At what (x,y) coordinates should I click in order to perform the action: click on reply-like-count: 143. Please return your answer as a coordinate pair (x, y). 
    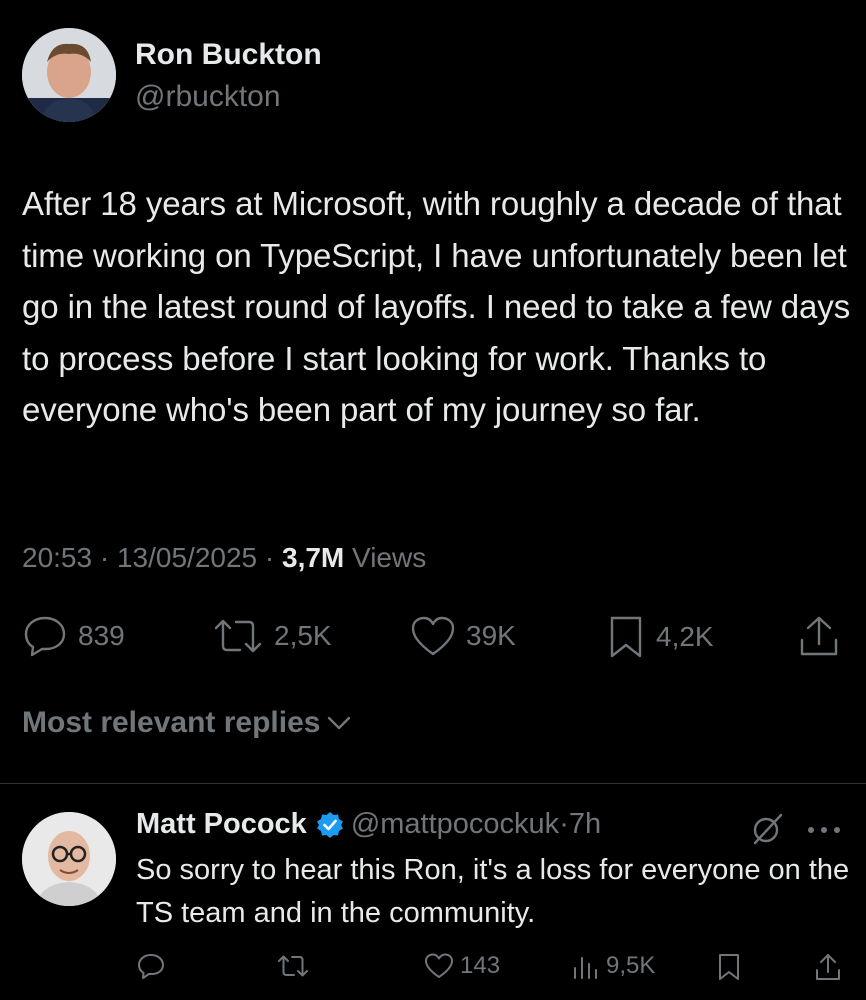
    Looking at the image, I should click on (480, 965).